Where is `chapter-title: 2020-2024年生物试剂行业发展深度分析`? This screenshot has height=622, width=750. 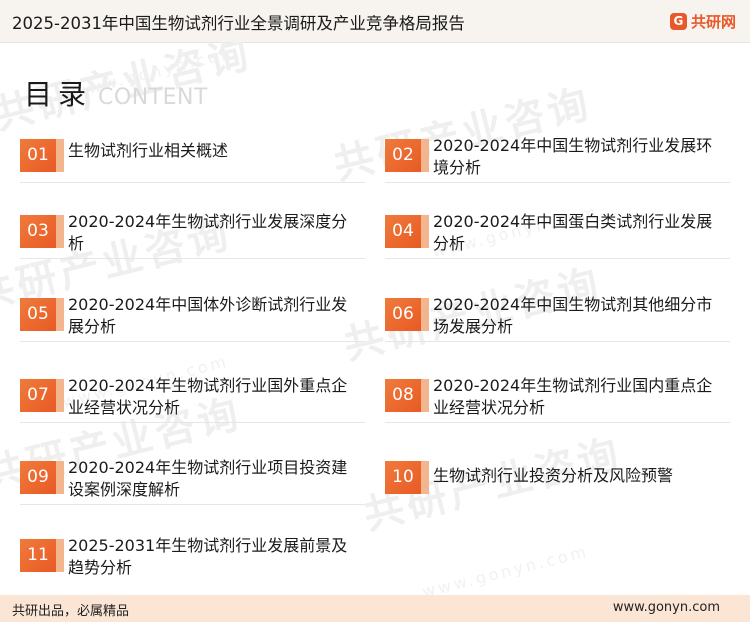 chapter-title: 2020-2024年生物试剂行业发展深度分析 is located at coordinates (208, 232).